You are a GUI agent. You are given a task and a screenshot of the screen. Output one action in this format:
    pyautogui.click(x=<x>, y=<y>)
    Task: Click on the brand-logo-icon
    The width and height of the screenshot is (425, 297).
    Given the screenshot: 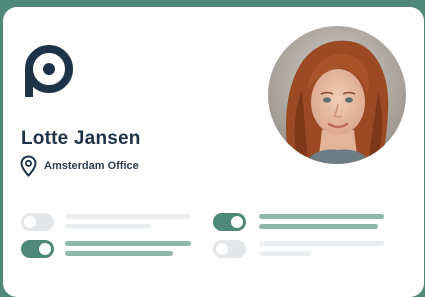 What is the action you would take?
    pyautogui.click(x=49, y=71)
    